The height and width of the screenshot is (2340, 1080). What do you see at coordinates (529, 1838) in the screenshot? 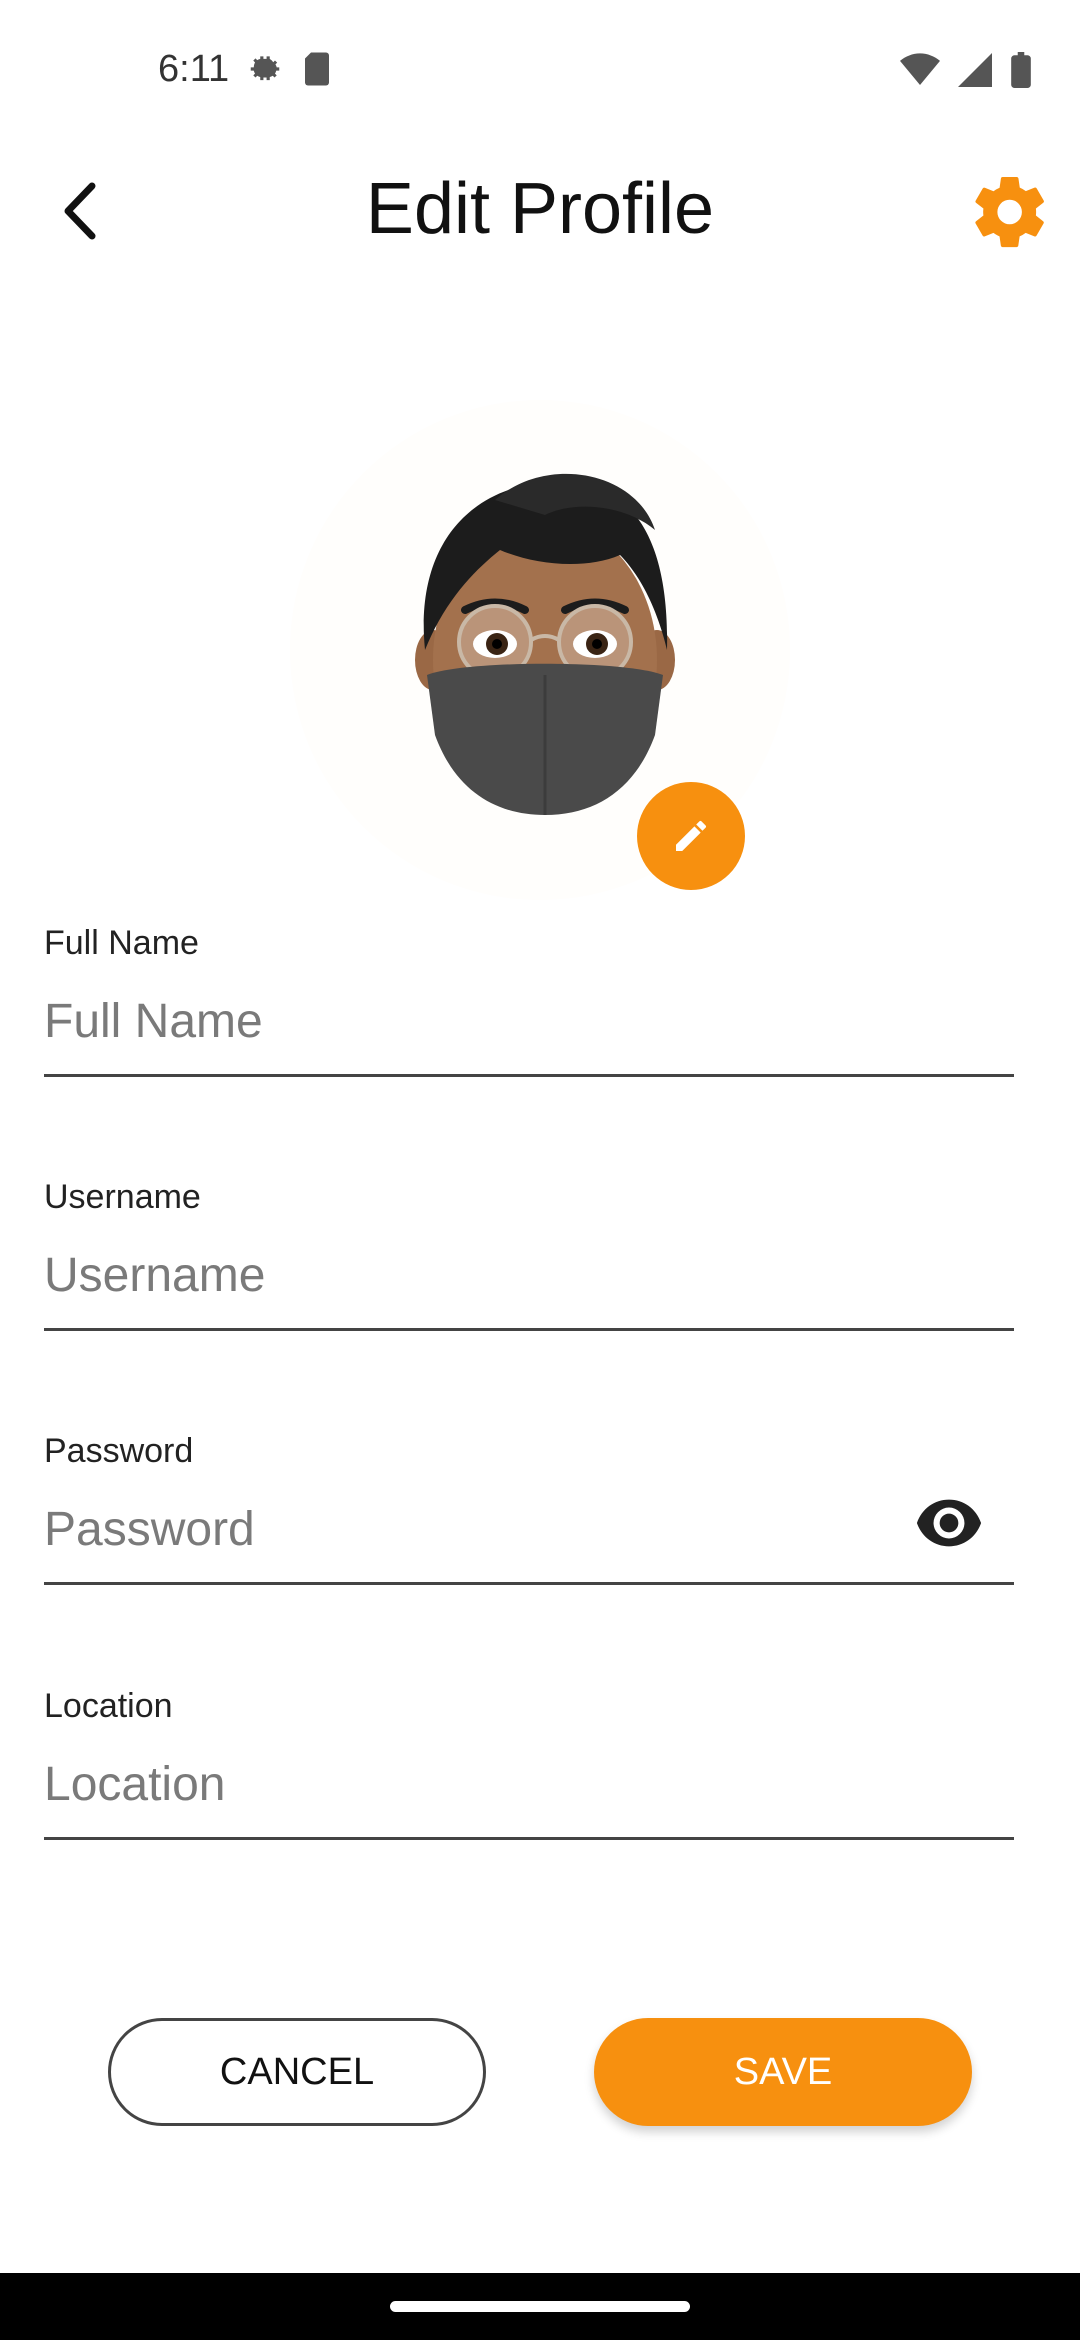
I see `location-underline` at bounding box center [529, 1838].